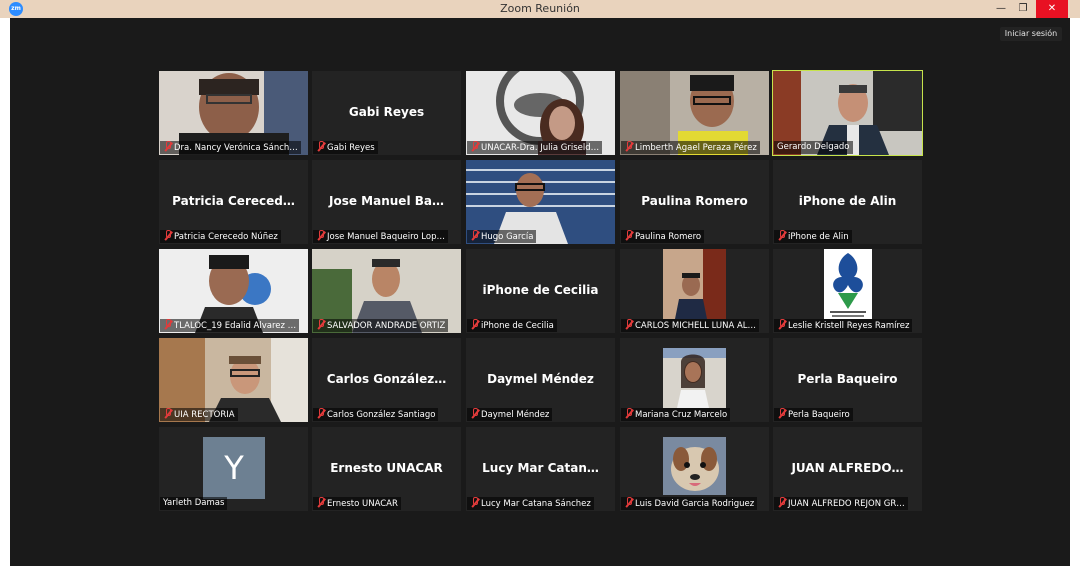 This screenshot has width=1080, height=566. What do you see at coordinates (357, 503) in the screenshot?
I see `participant-name: Ernesto UNACAR` at bounding box center [357, 503].